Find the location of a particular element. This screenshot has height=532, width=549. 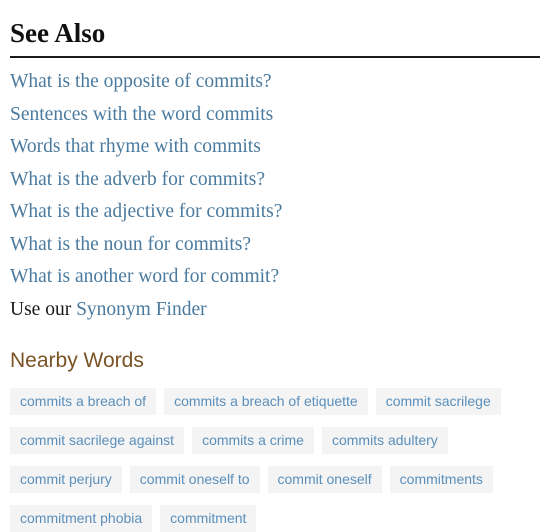

nearby-word-tag: commitment is located at coordinates (208, 518).